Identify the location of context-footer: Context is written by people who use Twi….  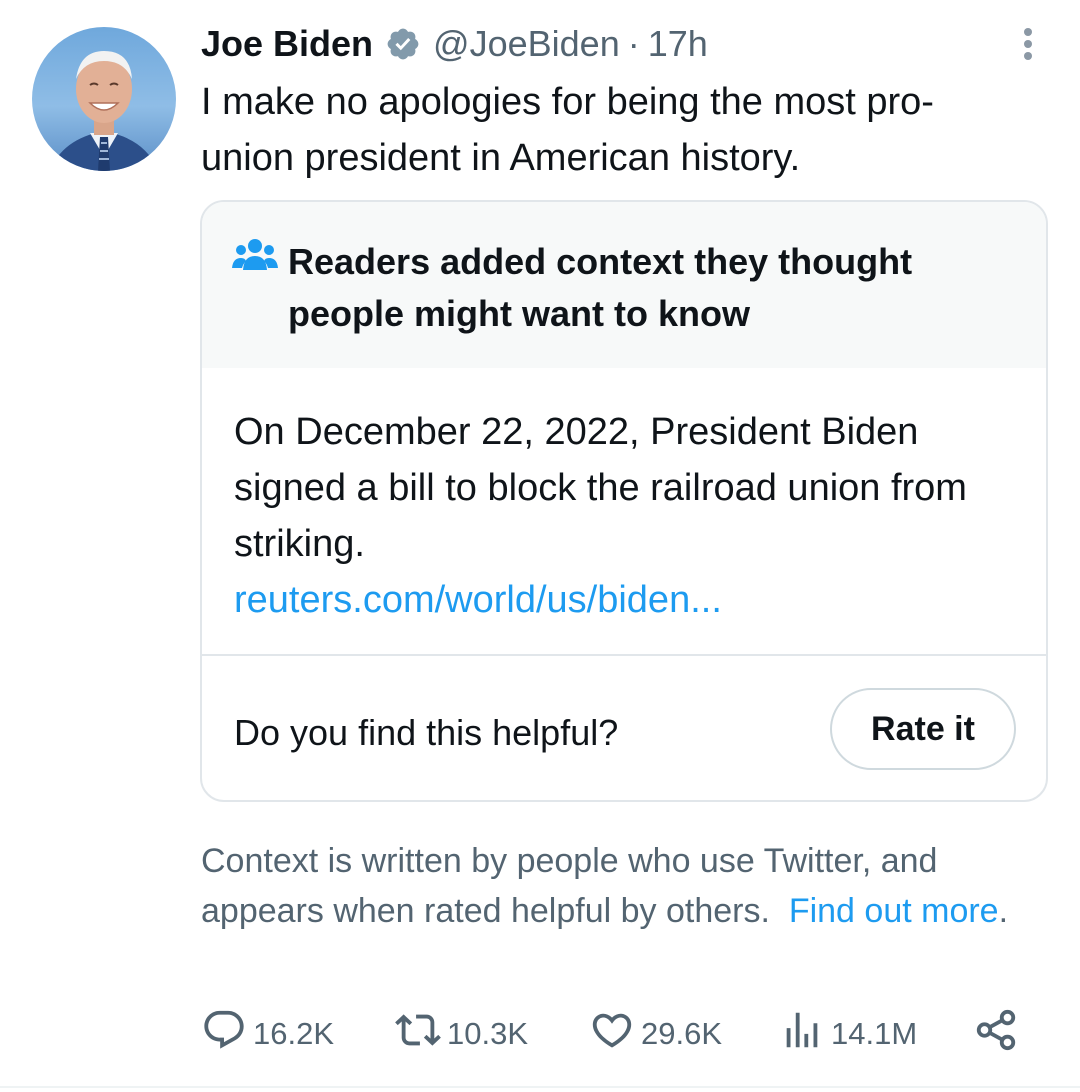
(621, 886).